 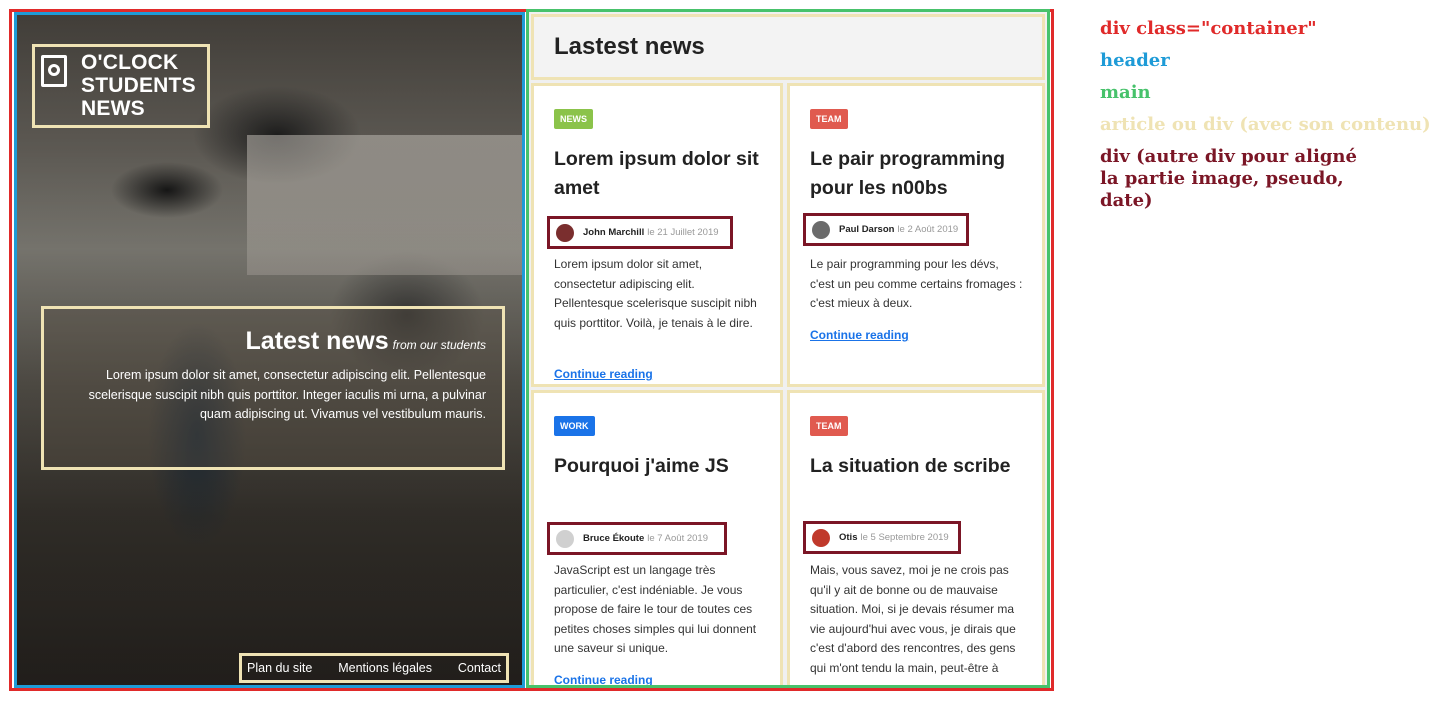 What do you see at coordinates (788, 47) in the screenshot?
I see `main-title-bar: Lastest news` at bounding box center [788, 47].